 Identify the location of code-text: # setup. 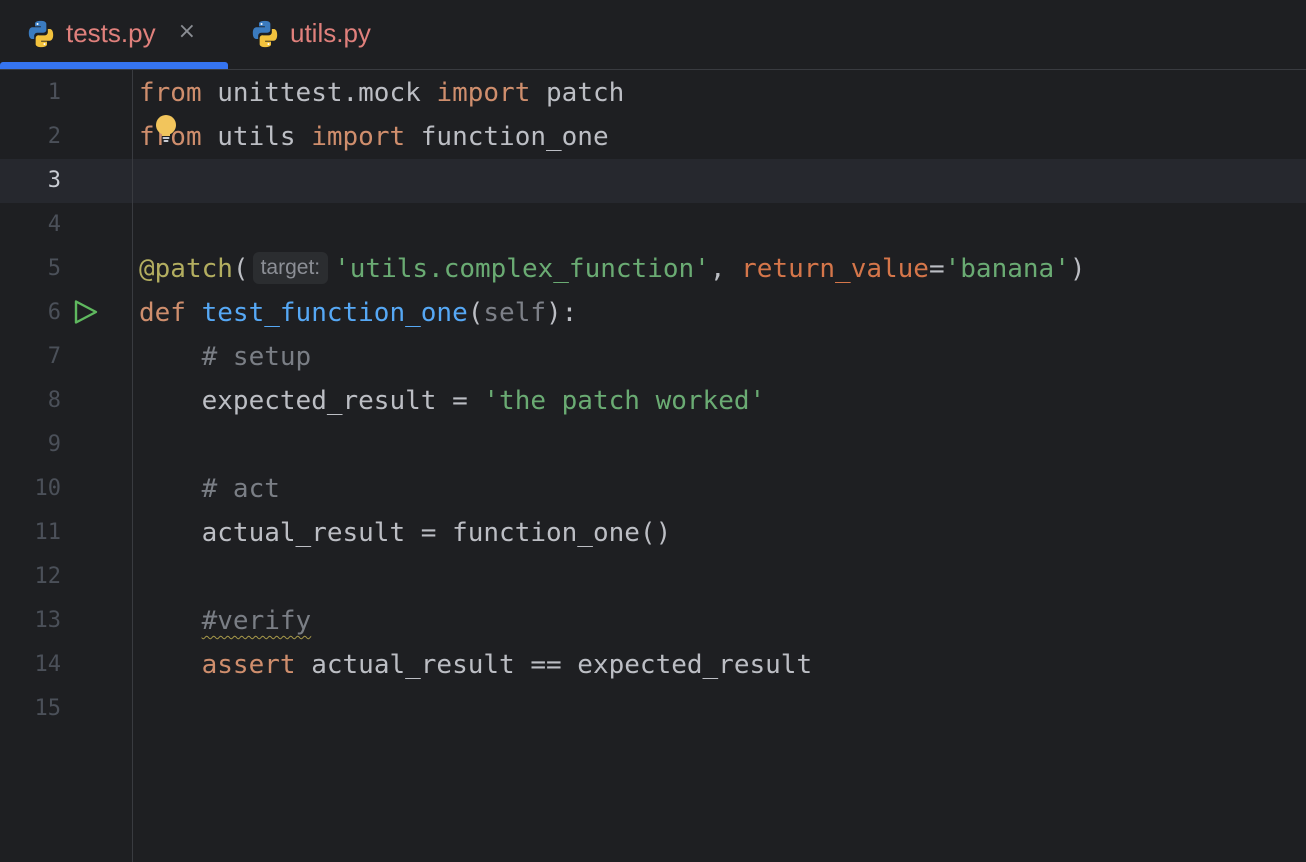
(225, 357).